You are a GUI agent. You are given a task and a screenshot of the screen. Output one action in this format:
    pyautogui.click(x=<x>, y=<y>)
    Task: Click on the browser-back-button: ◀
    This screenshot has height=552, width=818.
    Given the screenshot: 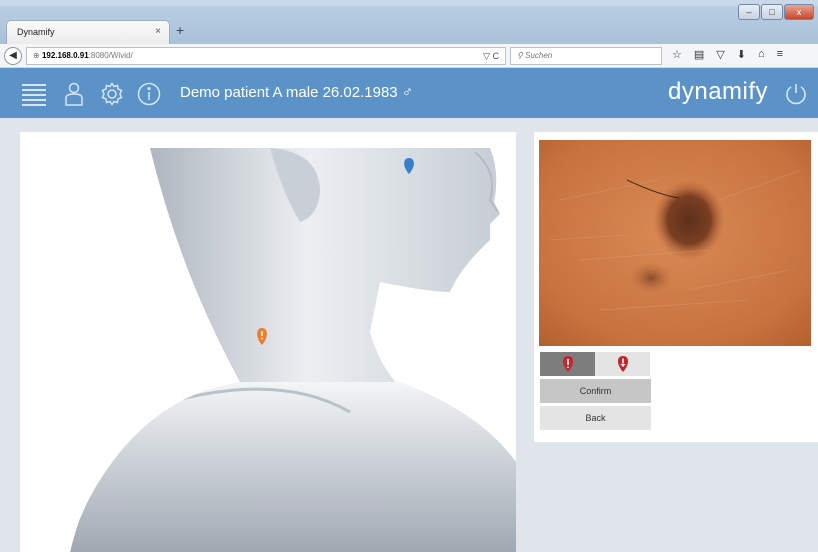 What is the action you would take?
    pyautogui.click(x=13, y=56)
    